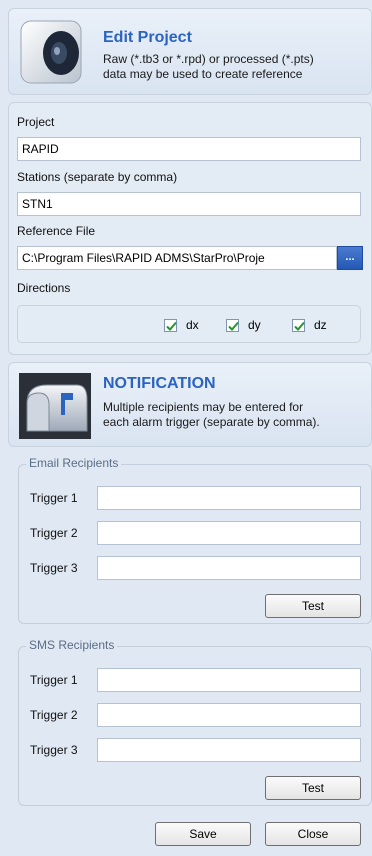 This screenshot has height=856, width=372. Describe the element at coordinates (170, 325) in the screenshot. I see `dx-checkbox` at that location.